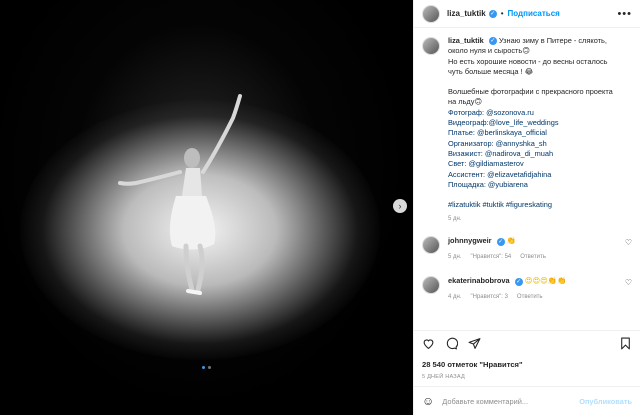 The image size is (640, 415). What do you see at coordinates (625, 345) in the screenshot?
I see `bookmark-icon` at bounding box center [625, 345].